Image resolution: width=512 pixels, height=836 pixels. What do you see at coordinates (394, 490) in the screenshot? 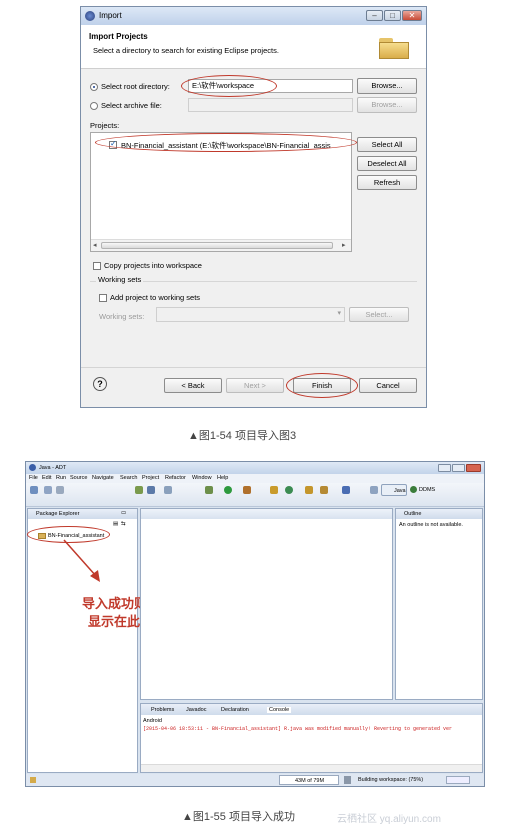
I see `perspective-java: Java` at bounding box center [394, 490].